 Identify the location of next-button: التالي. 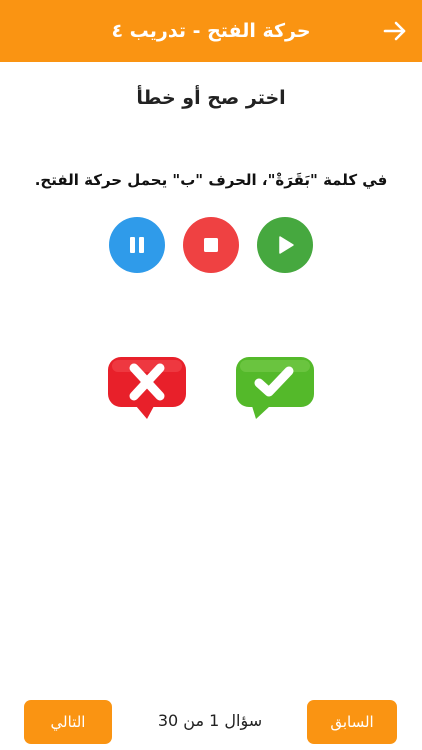
(68, 722).